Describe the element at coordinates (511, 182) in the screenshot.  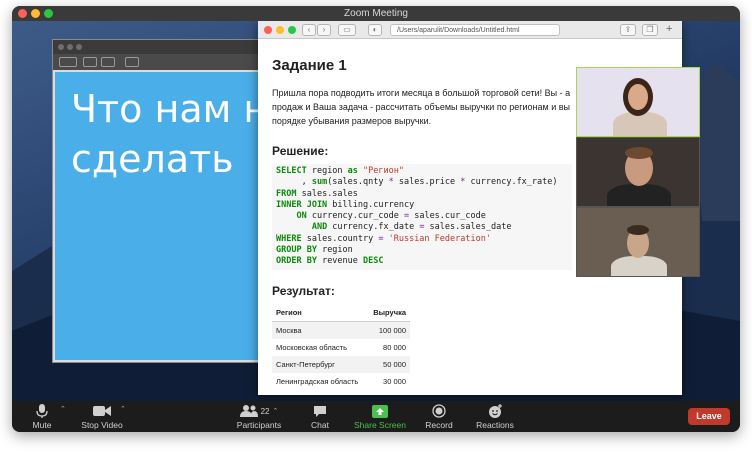
I see `code-token: currency.fx_rate)` at that location.